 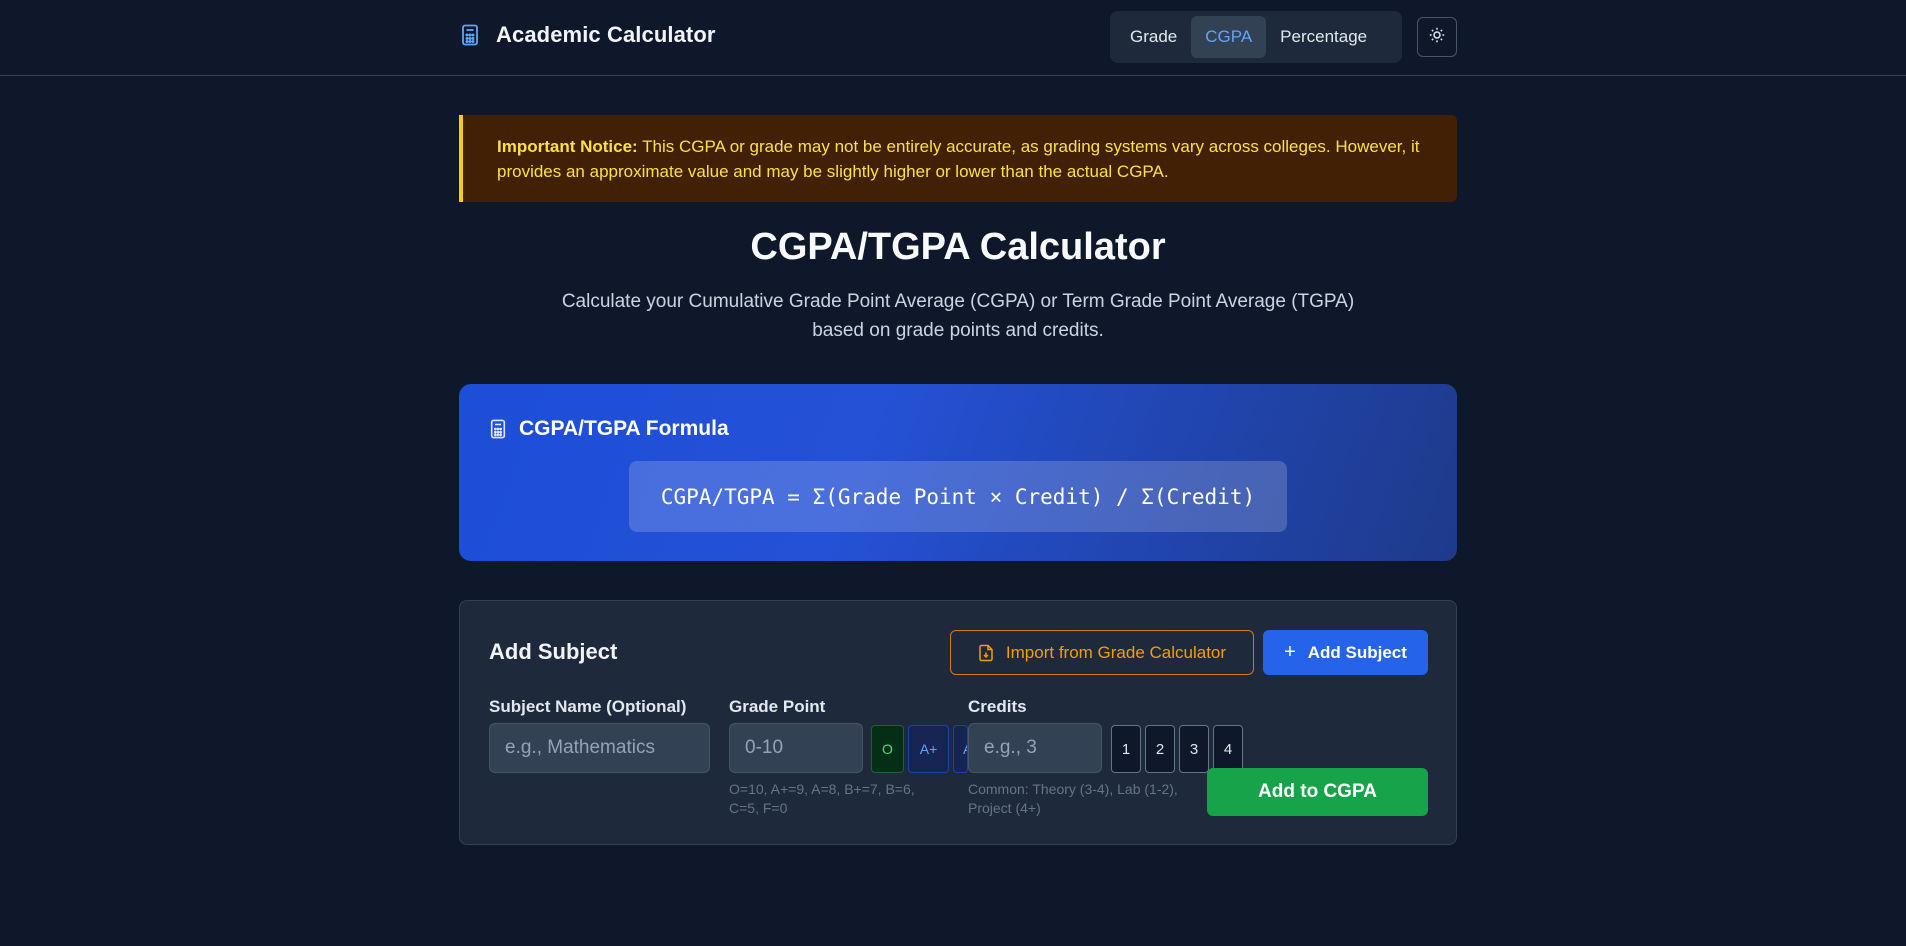 I want to click on theme-toggle-button, so click(x=1437, y=37).